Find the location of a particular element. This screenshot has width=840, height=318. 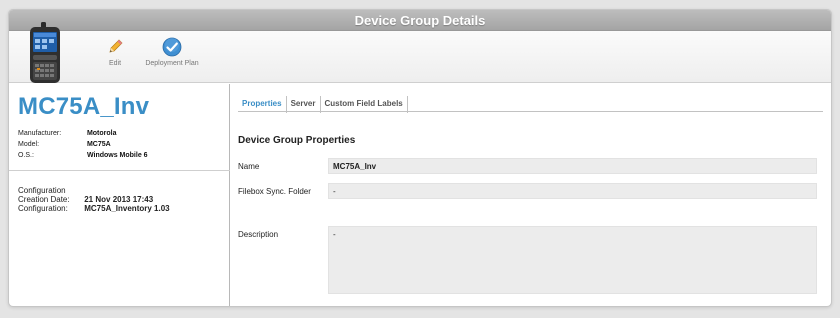

os-value: Windows Mobile 6 is located at coordinates (117, 155).